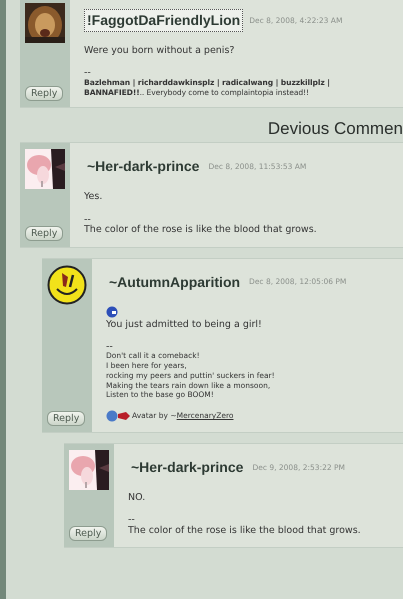 This screenshot has height=599, width=403. What do you see at coordinates (67, 284) in the screenshot?
I see `avatar-icon` at bounding box center [67, 284].